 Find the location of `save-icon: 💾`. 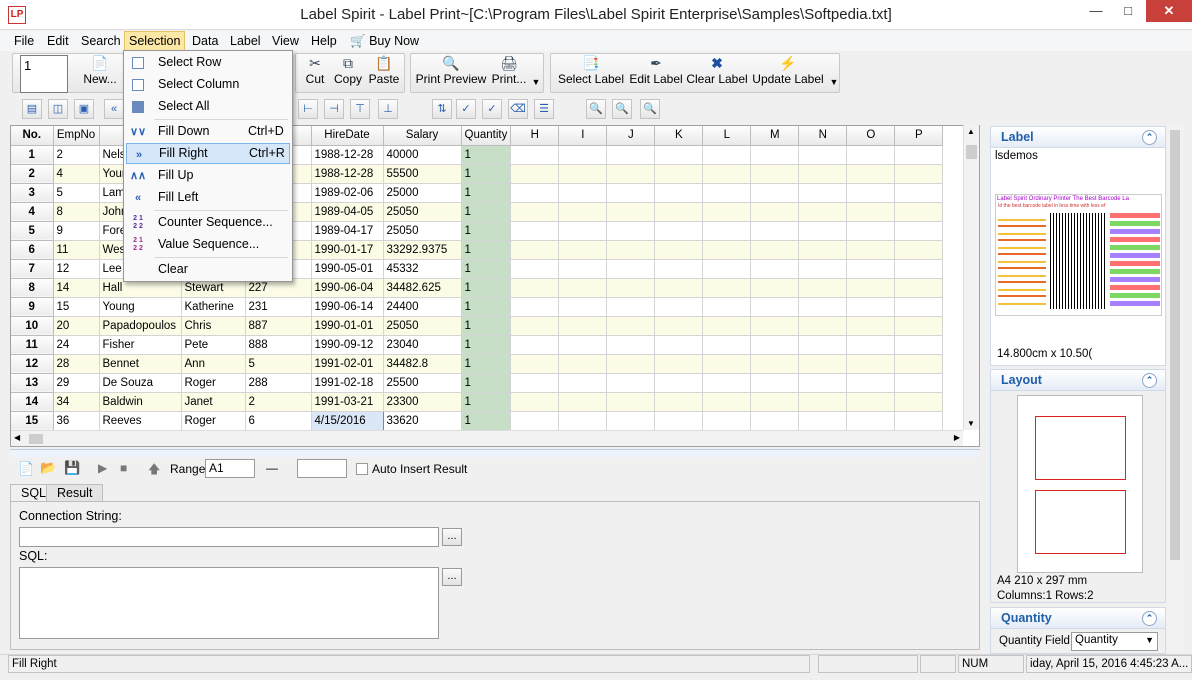

save-icon: 💾 is located at coordinates (72, 468).